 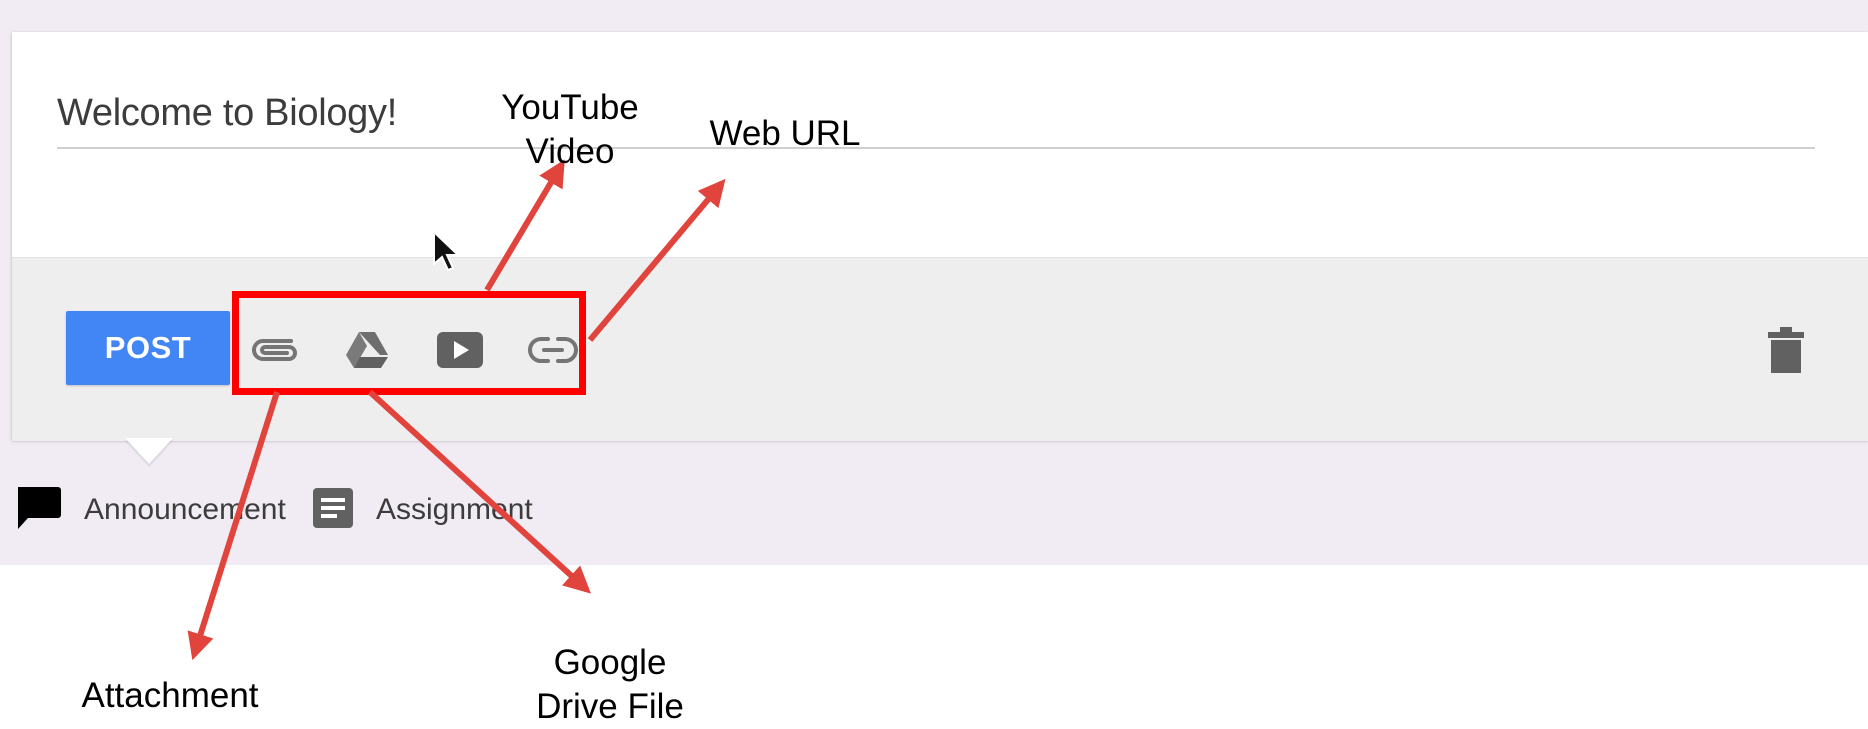 I want to click on youtube-callout-line1: YouTube, so click(x=570, y=107).